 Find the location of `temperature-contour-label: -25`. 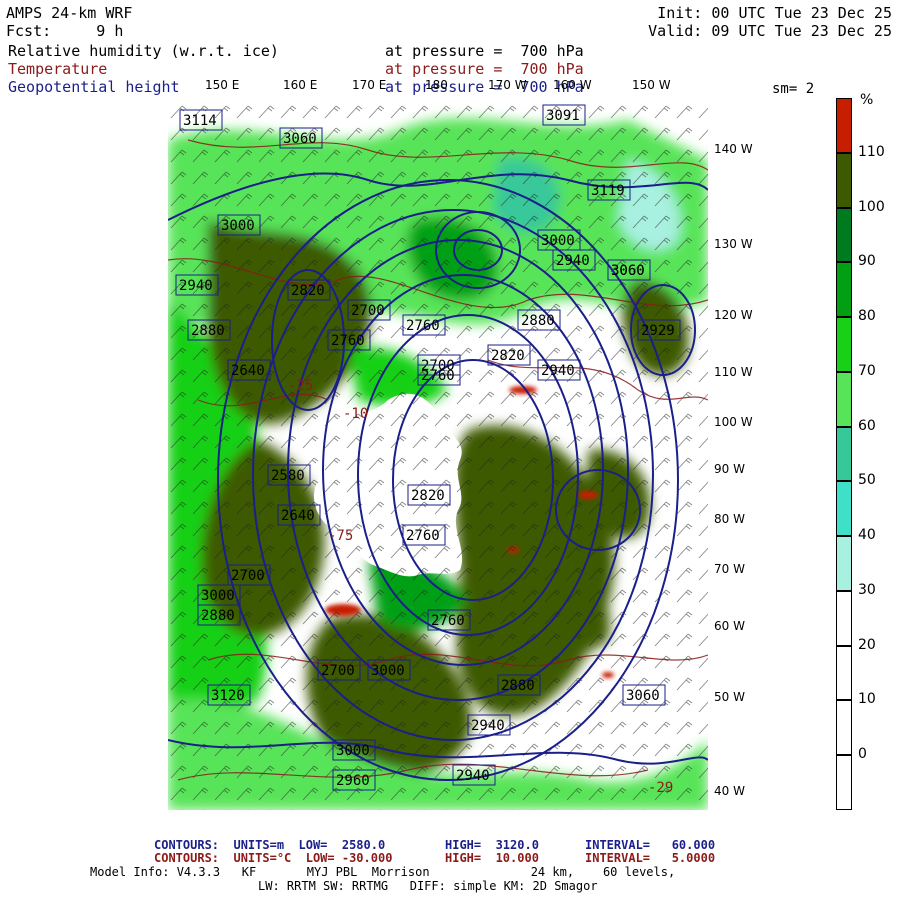

temperature-contour-label: -25 is located at coordinates (300, 386).